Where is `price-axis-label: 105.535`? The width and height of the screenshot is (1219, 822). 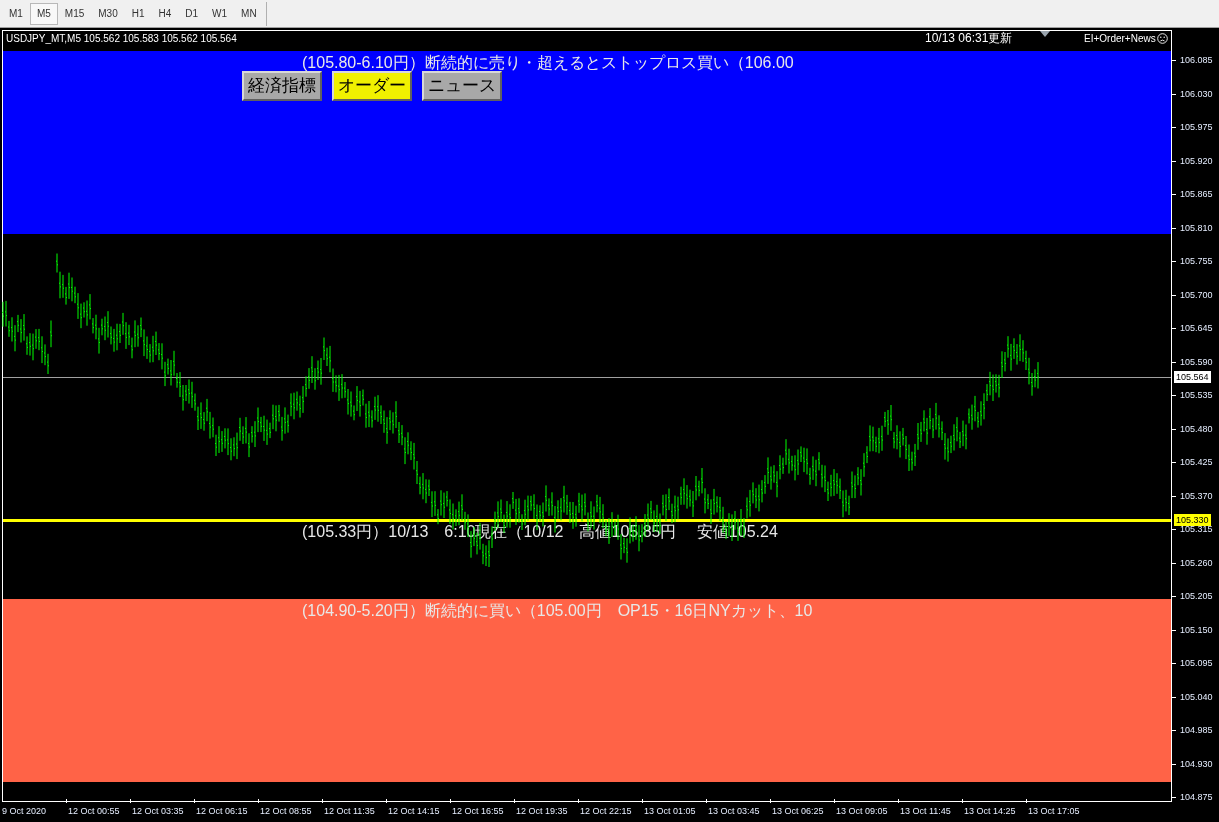
price-axis-label: 105.535 is located at coordinates (1196, 395).